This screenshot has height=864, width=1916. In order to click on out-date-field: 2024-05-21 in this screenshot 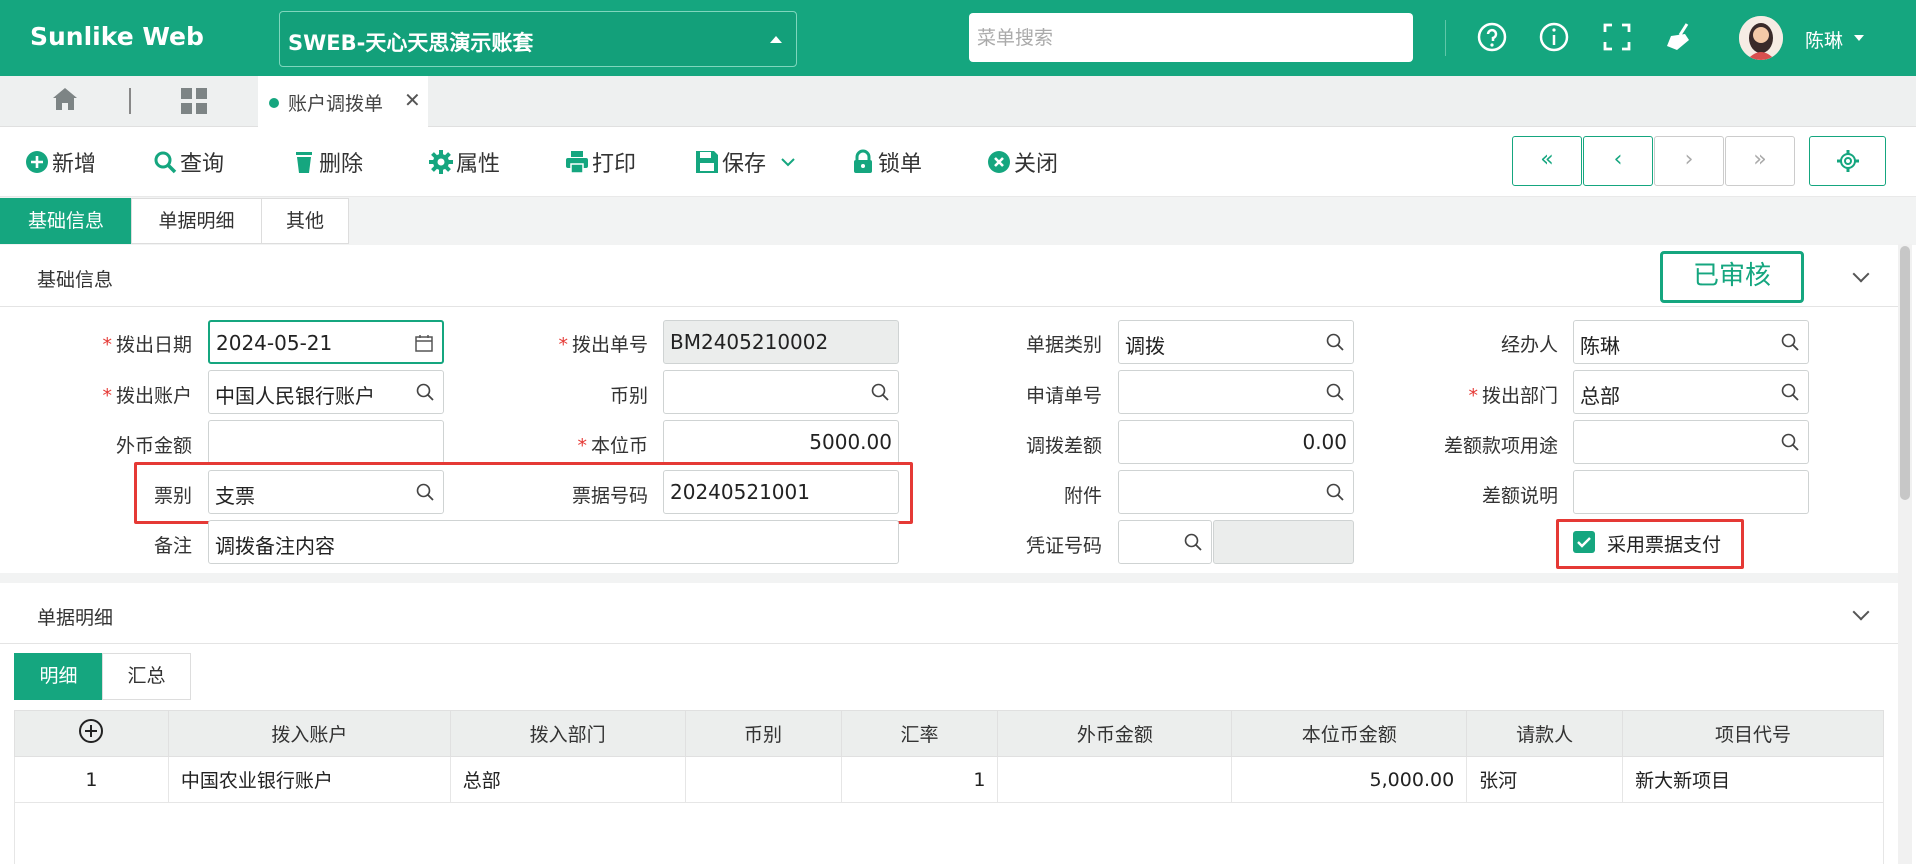, I will do `click(326, 342)`.